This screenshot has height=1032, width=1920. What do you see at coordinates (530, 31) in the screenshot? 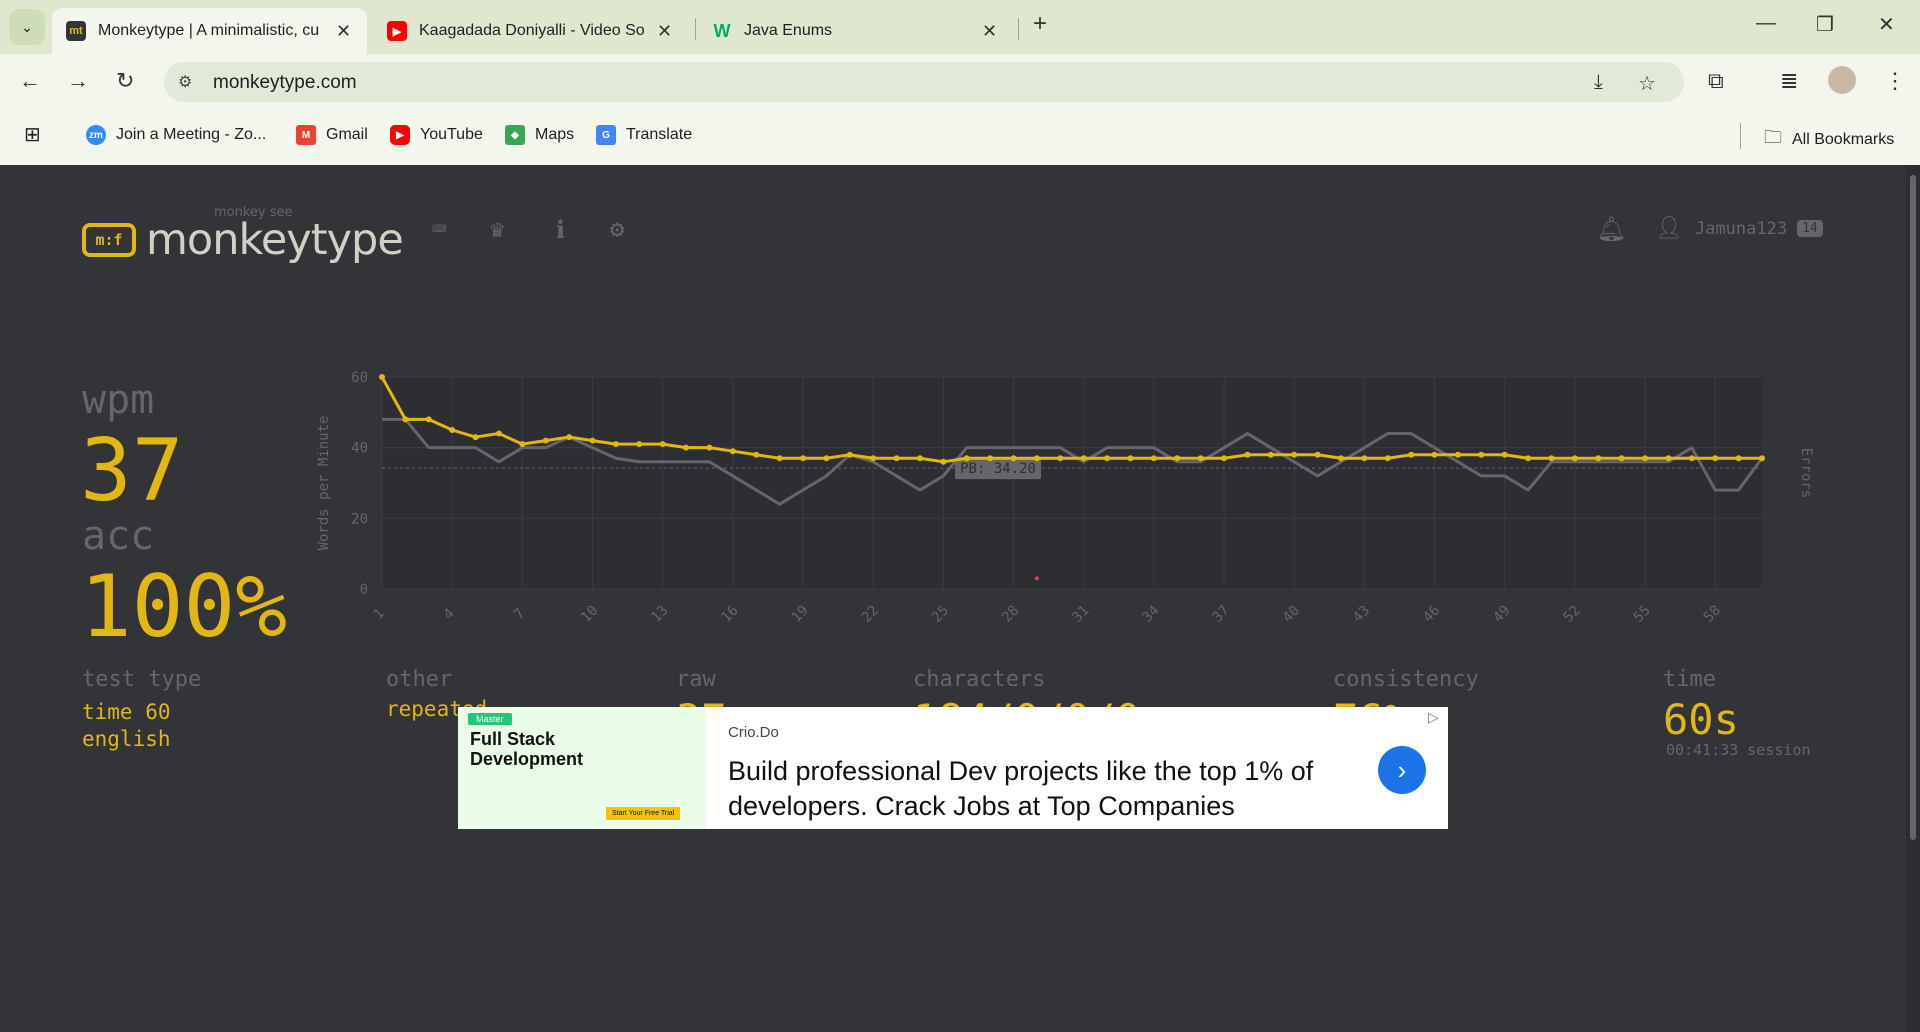
I see `tab-youtube: ▶ Kaagadada Doniyalli - Video So ✕` at bounding box center [530, 31].